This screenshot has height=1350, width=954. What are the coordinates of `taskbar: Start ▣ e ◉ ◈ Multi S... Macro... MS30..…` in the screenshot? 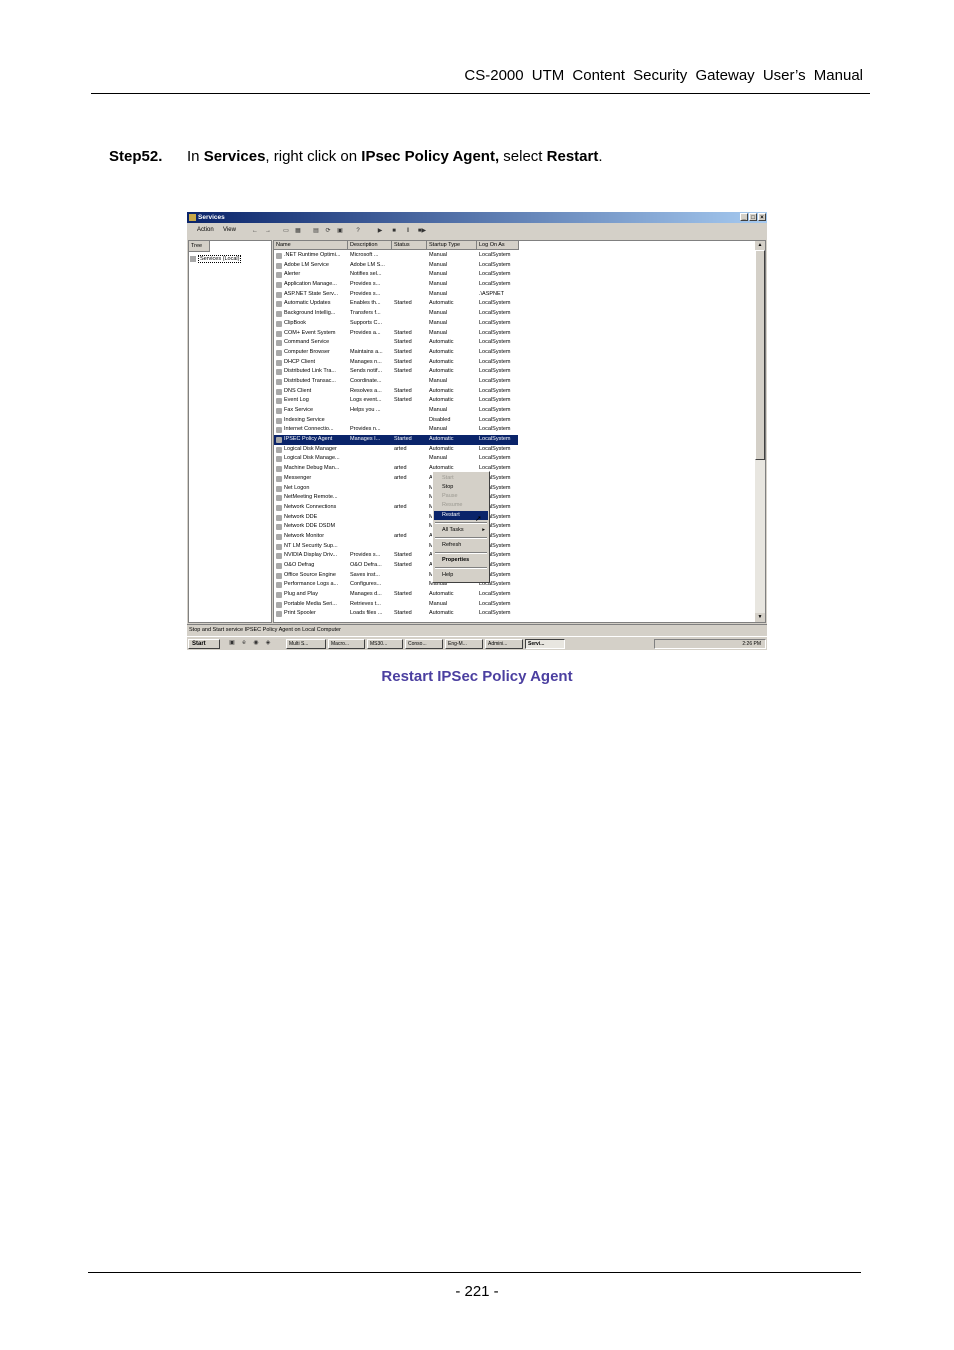 It's located at (477, 643).